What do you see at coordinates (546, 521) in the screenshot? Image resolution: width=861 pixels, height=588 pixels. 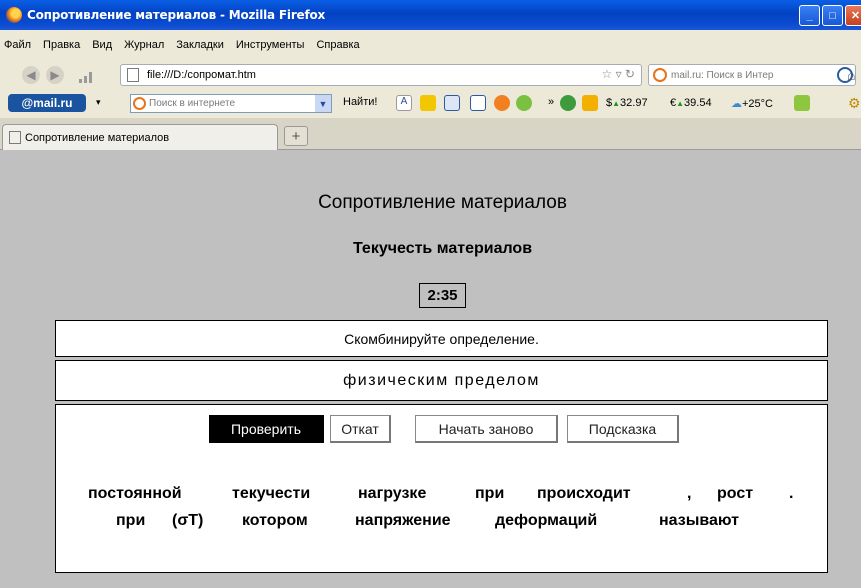 I see `word-chip: деформаций` at bounding box center [546, 521].